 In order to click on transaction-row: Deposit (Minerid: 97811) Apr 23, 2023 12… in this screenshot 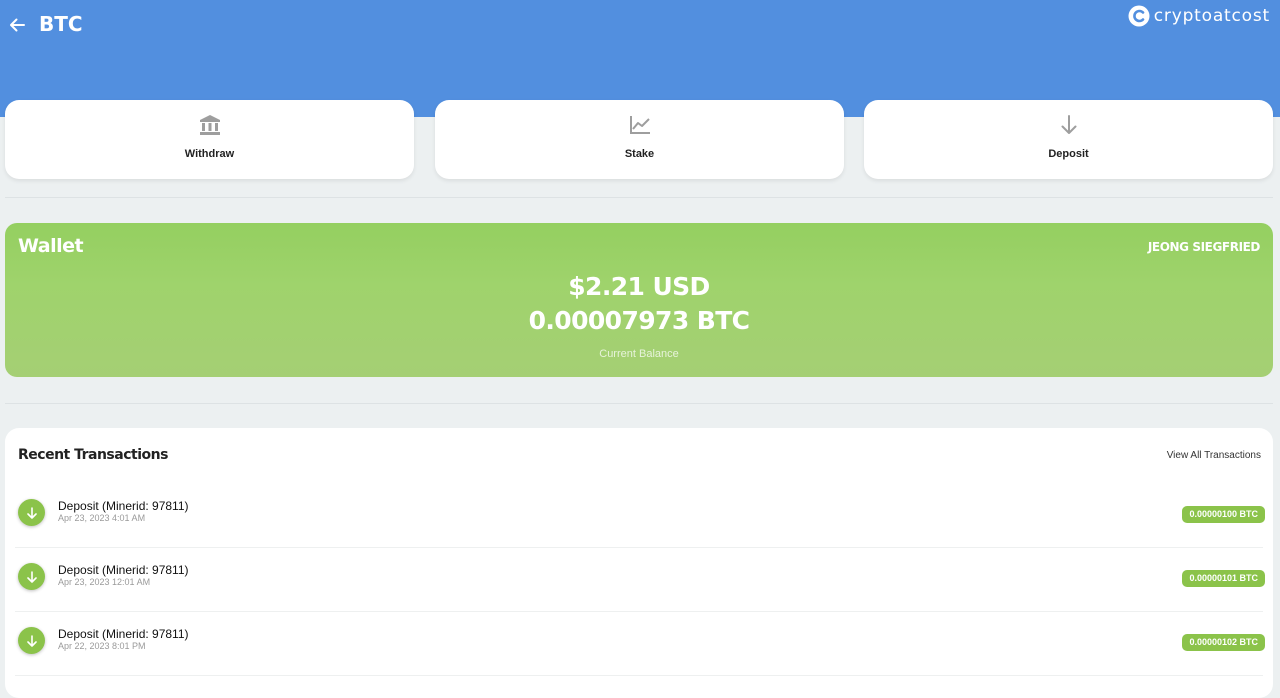, I will do `click(639, 580)`.